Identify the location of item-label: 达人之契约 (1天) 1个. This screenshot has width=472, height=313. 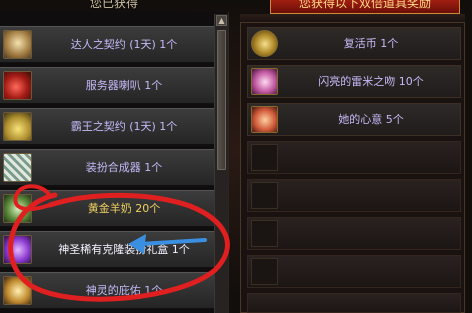
(124, 44).